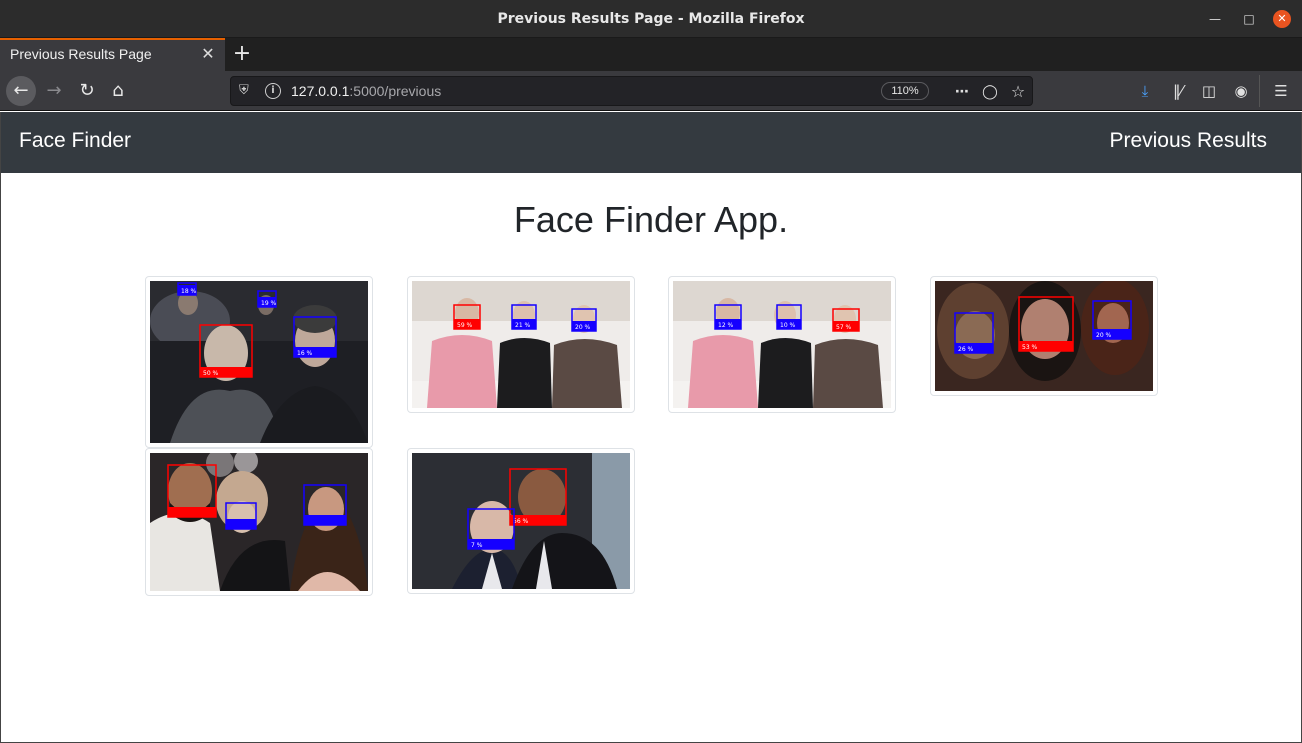 Image resolution: width=1302 pixels, height=743 pixels. I want to click on new-tab-icon: +, so click(242, 54).